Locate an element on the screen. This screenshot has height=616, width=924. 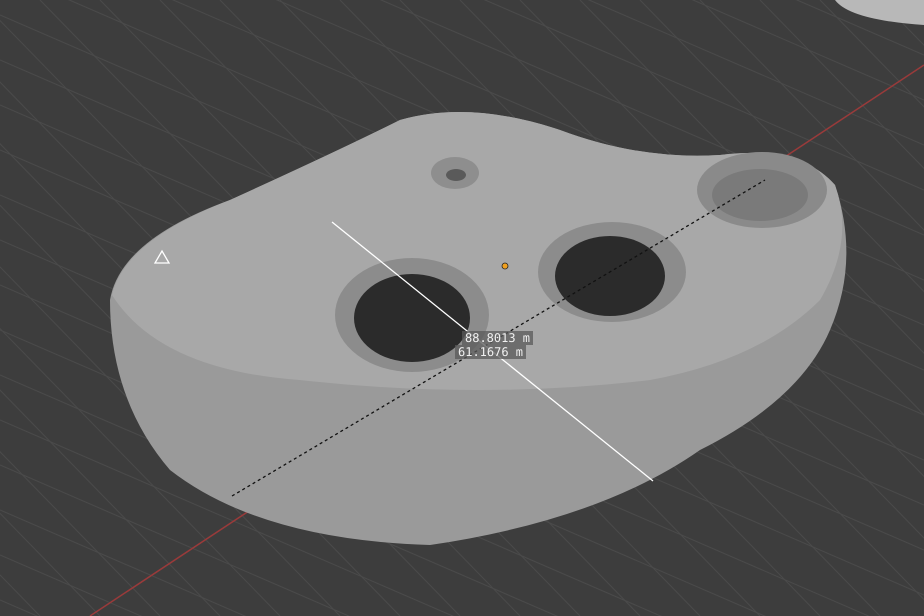
triangle-icon is located at coordinates (162, 257).